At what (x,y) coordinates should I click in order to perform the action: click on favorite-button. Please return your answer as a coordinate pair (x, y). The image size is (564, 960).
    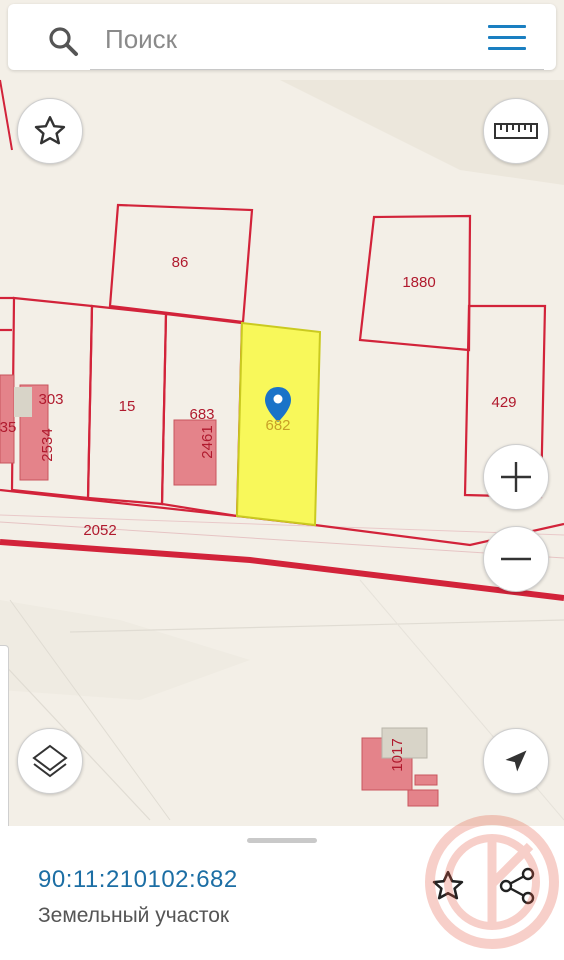
    Looking at the image, I should click on (50, 131).